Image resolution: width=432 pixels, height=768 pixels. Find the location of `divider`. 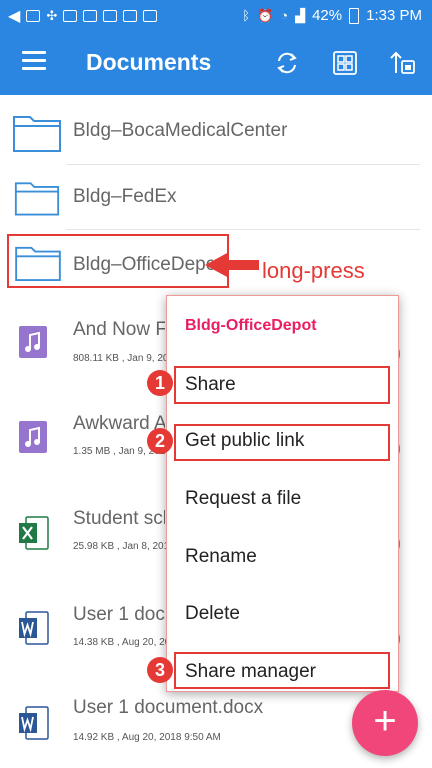

divider is located at coordinates (243, 229).